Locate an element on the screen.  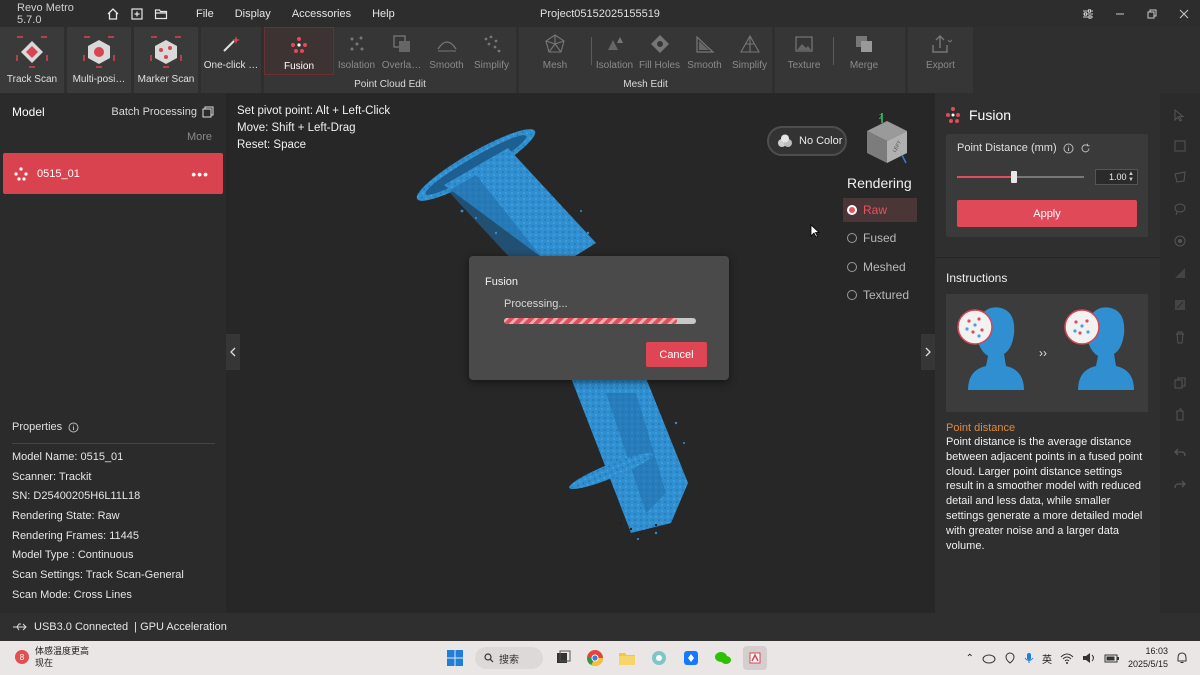
radio-selected is located at coordinates (852, 210).